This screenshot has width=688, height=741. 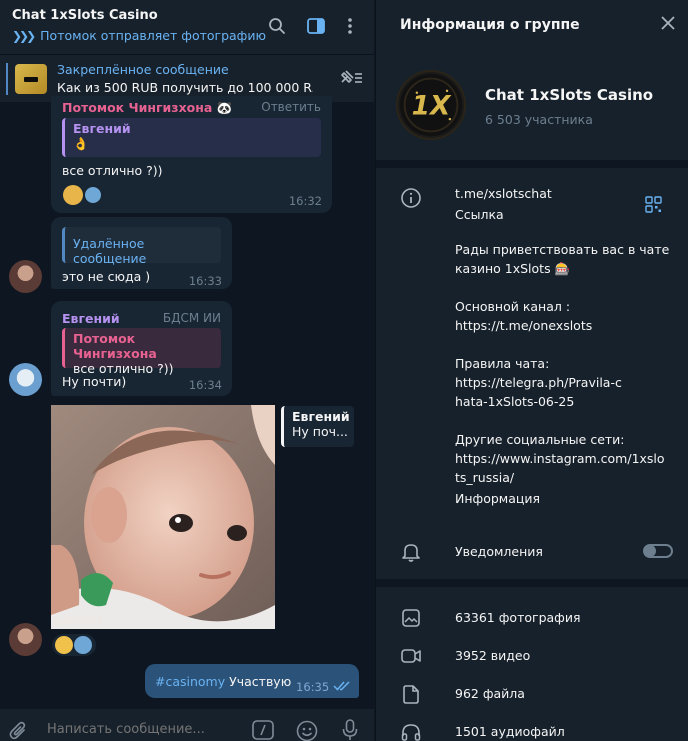 What do you see at coordinates (191, 318) in the screenshot?
I see `member-tag: БДСМ ИИ` at bounding box center [191, 318].